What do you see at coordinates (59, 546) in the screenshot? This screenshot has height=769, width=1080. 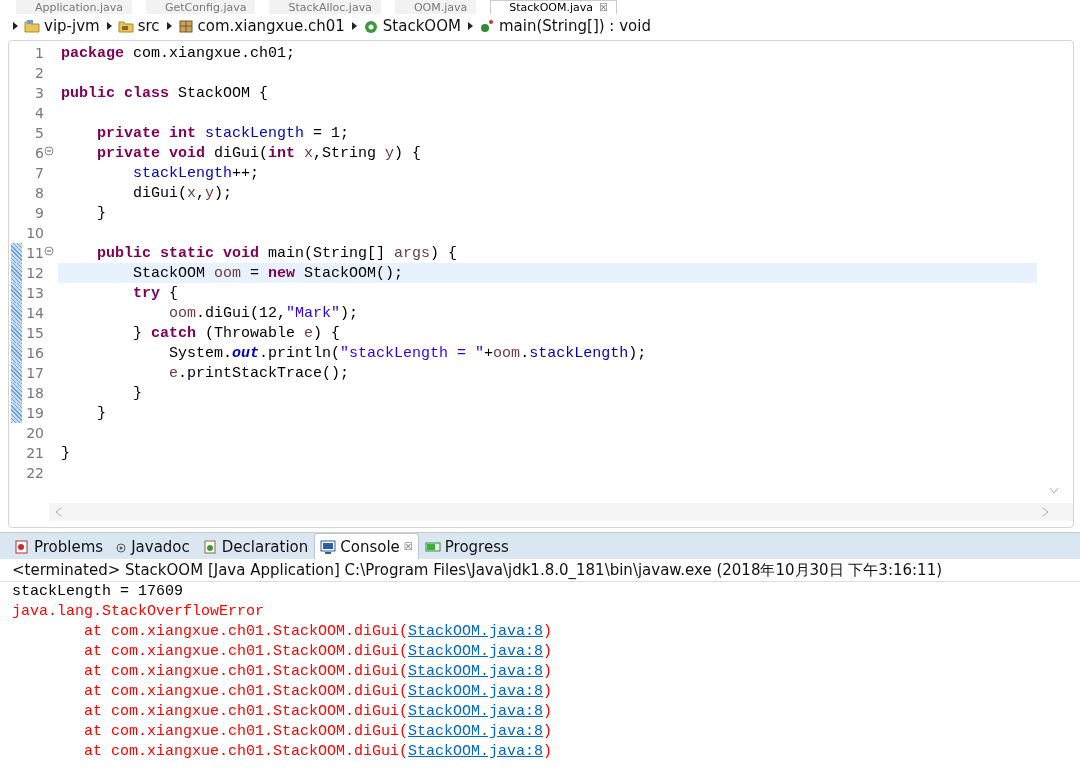 I see `panel-tab: Problems` at bounding box center [59, 546].